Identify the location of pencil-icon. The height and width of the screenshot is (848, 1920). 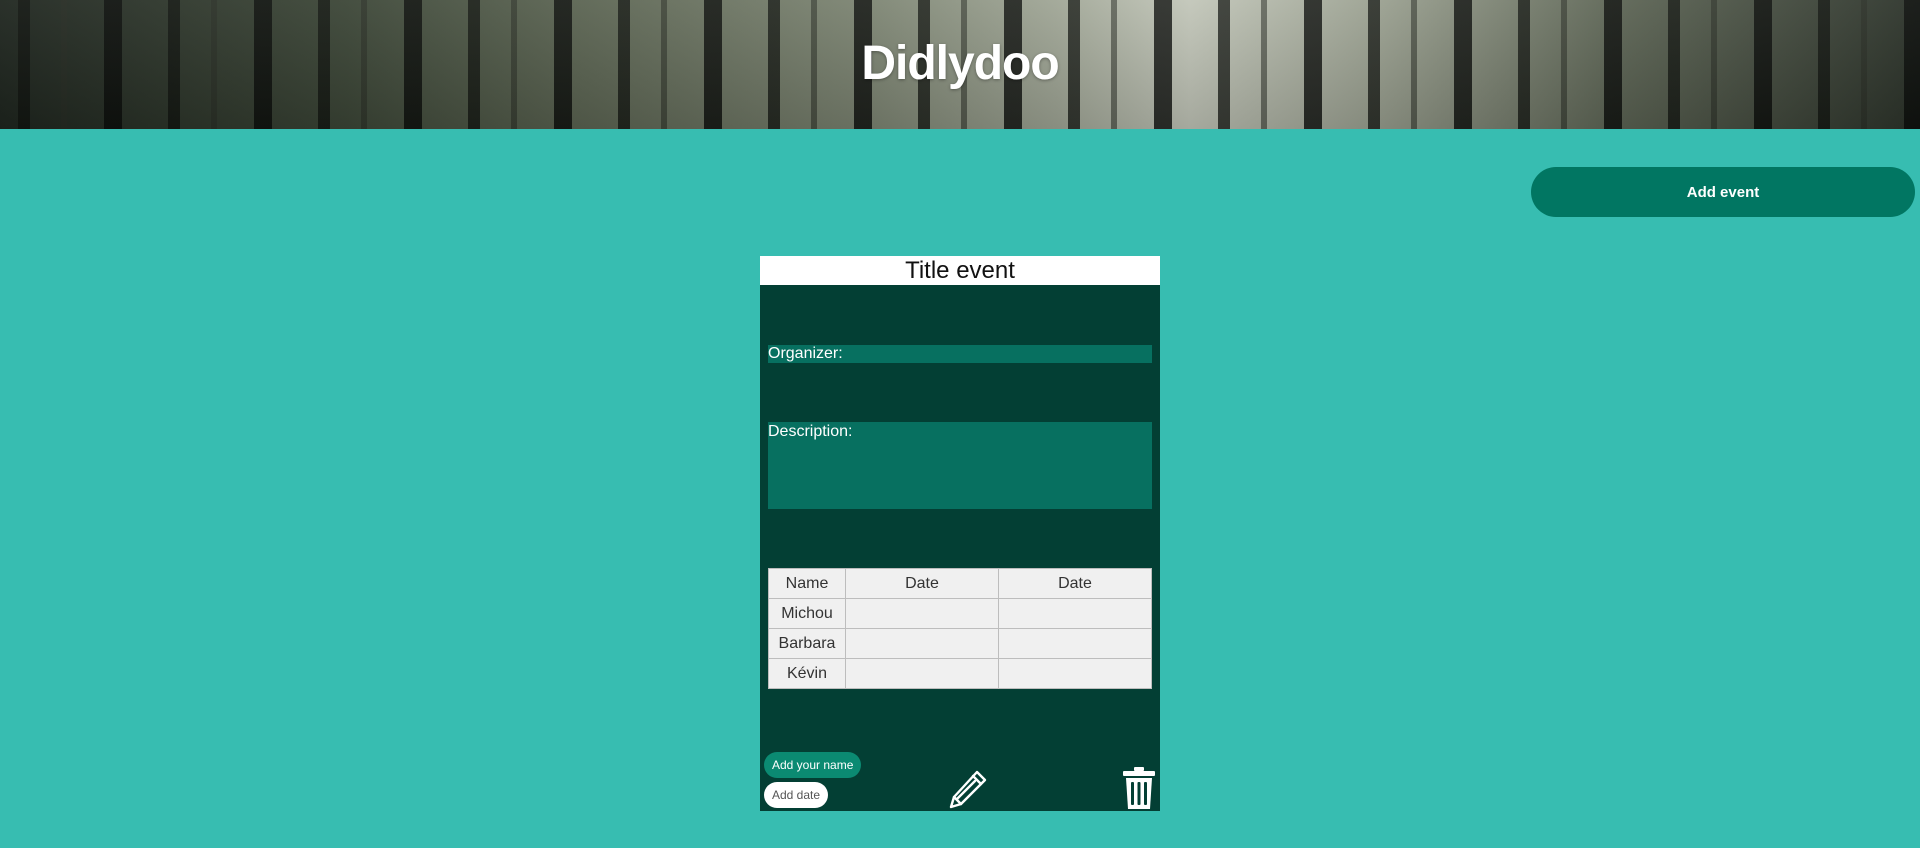
(968, 789).